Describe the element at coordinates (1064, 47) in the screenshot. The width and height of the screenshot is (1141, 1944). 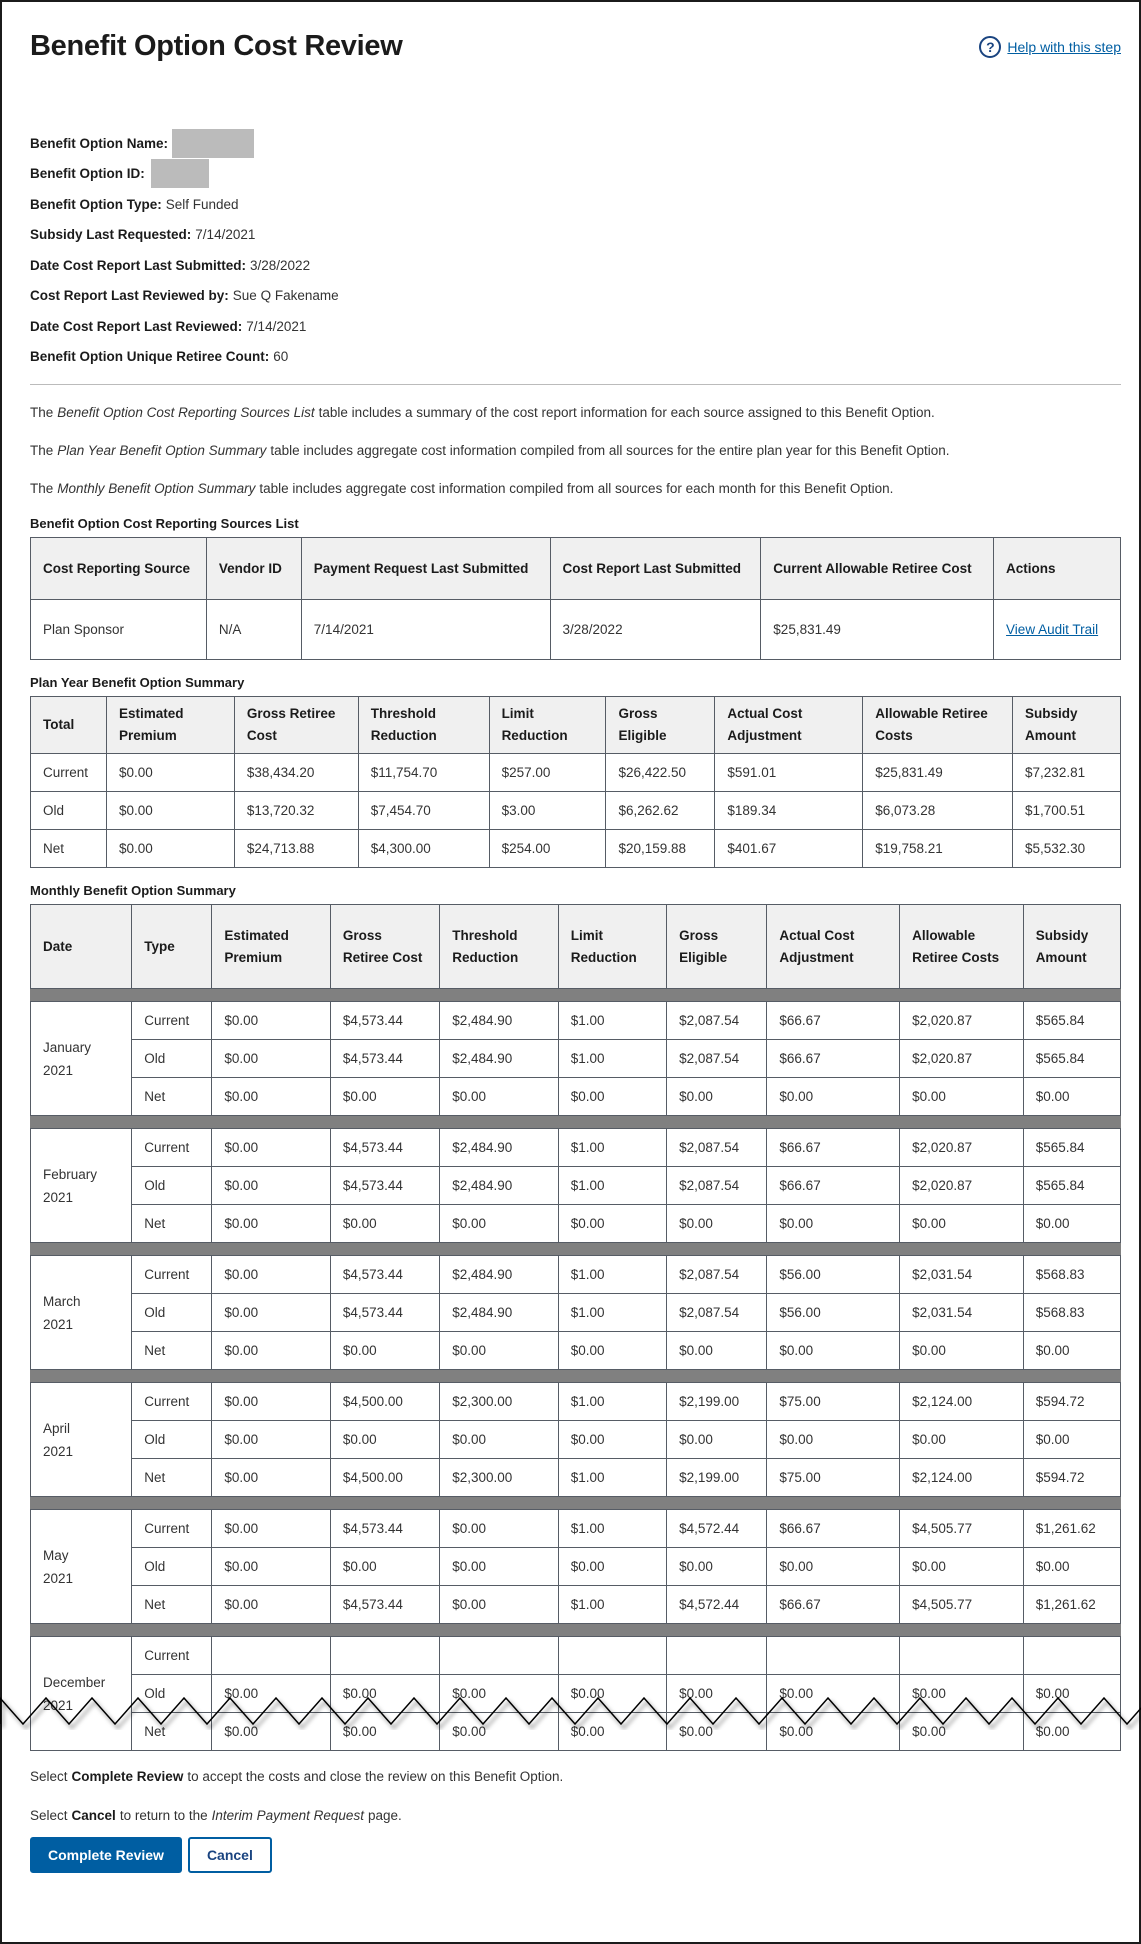
I see `help-with-this-step-link: Help with this step` at that location.